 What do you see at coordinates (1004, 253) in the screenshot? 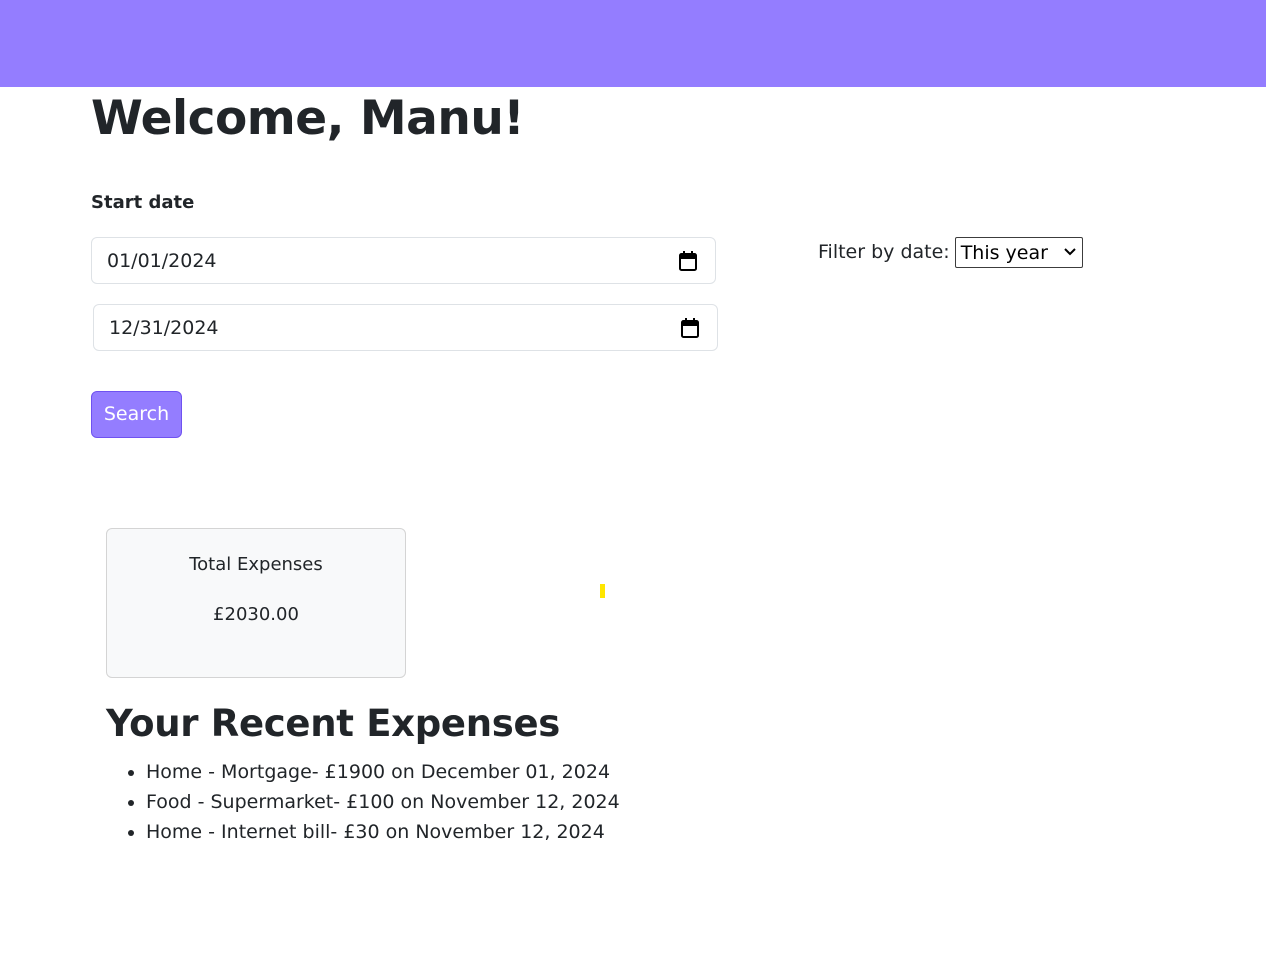
I see `filter-selected-value: This year` at bounding box center [1004, 253].